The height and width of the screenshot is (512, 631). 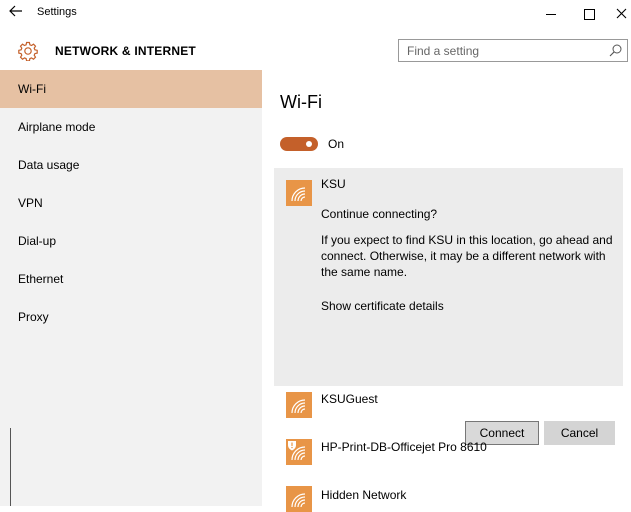 I want to click on search-input, so click(x=504, y=50).